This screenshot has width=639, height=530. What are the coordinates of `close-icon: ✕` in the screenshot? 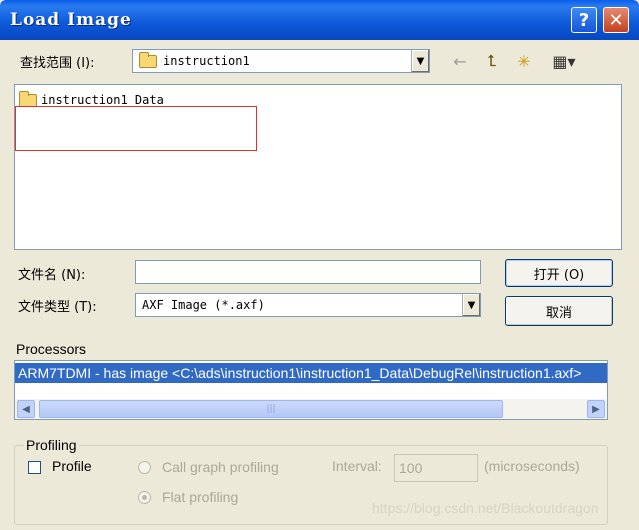 It's located at (616, 20).